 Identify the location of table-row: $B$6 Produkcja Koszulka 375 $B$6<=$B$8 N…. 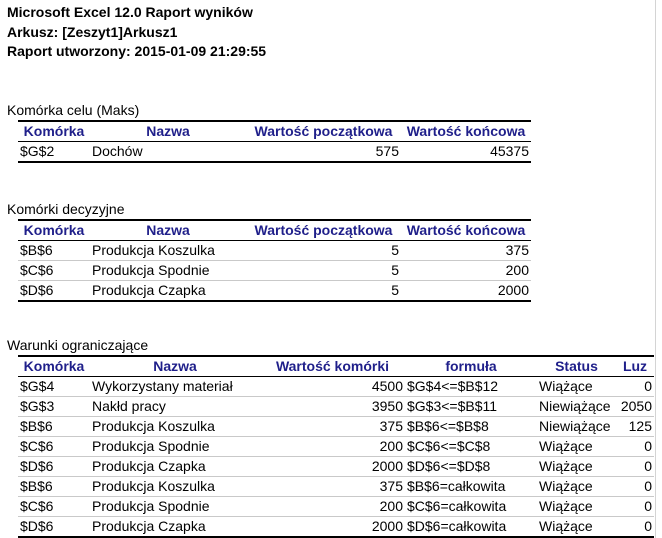
(336, 426).